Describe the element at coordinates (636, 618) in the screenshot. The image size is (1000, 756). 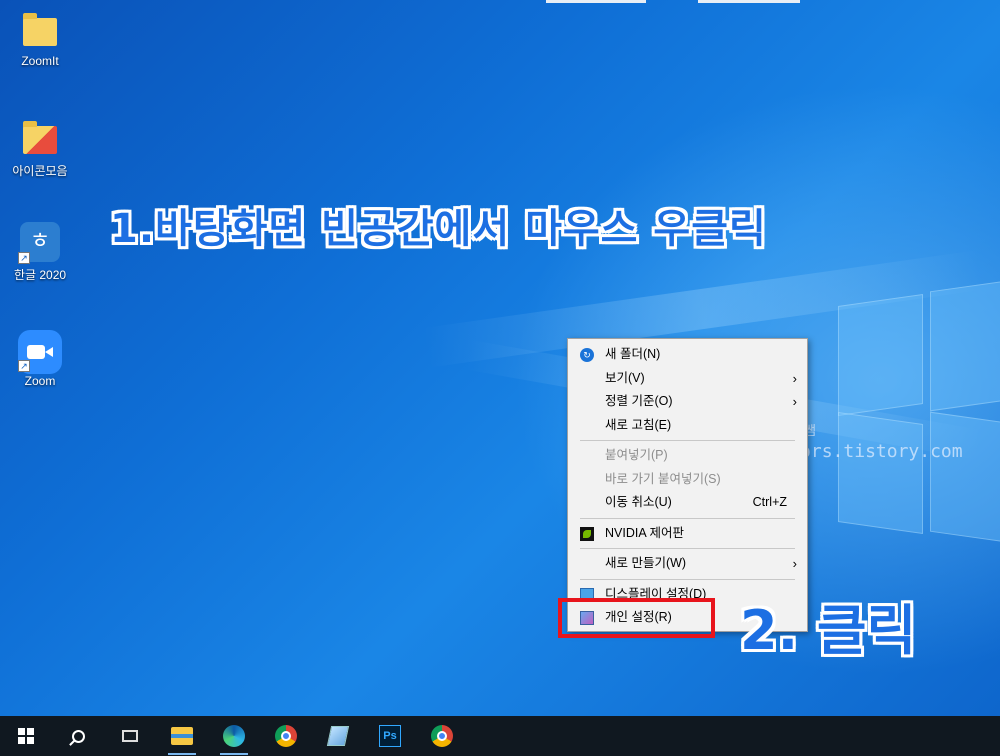
I see `highlight-box` at that location.